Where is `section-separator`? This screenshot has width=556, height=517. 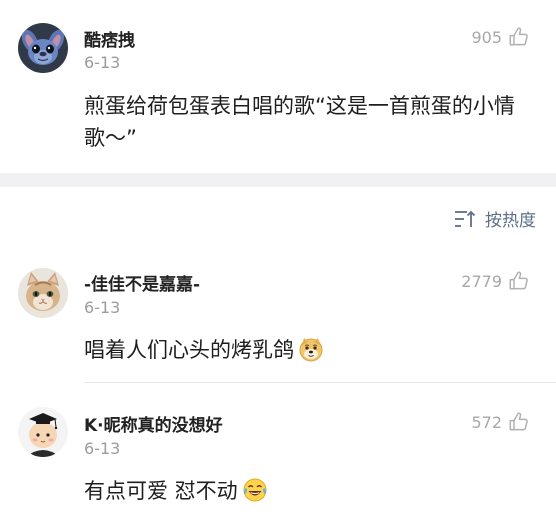 section-separator is located at coordinates (278, 180).